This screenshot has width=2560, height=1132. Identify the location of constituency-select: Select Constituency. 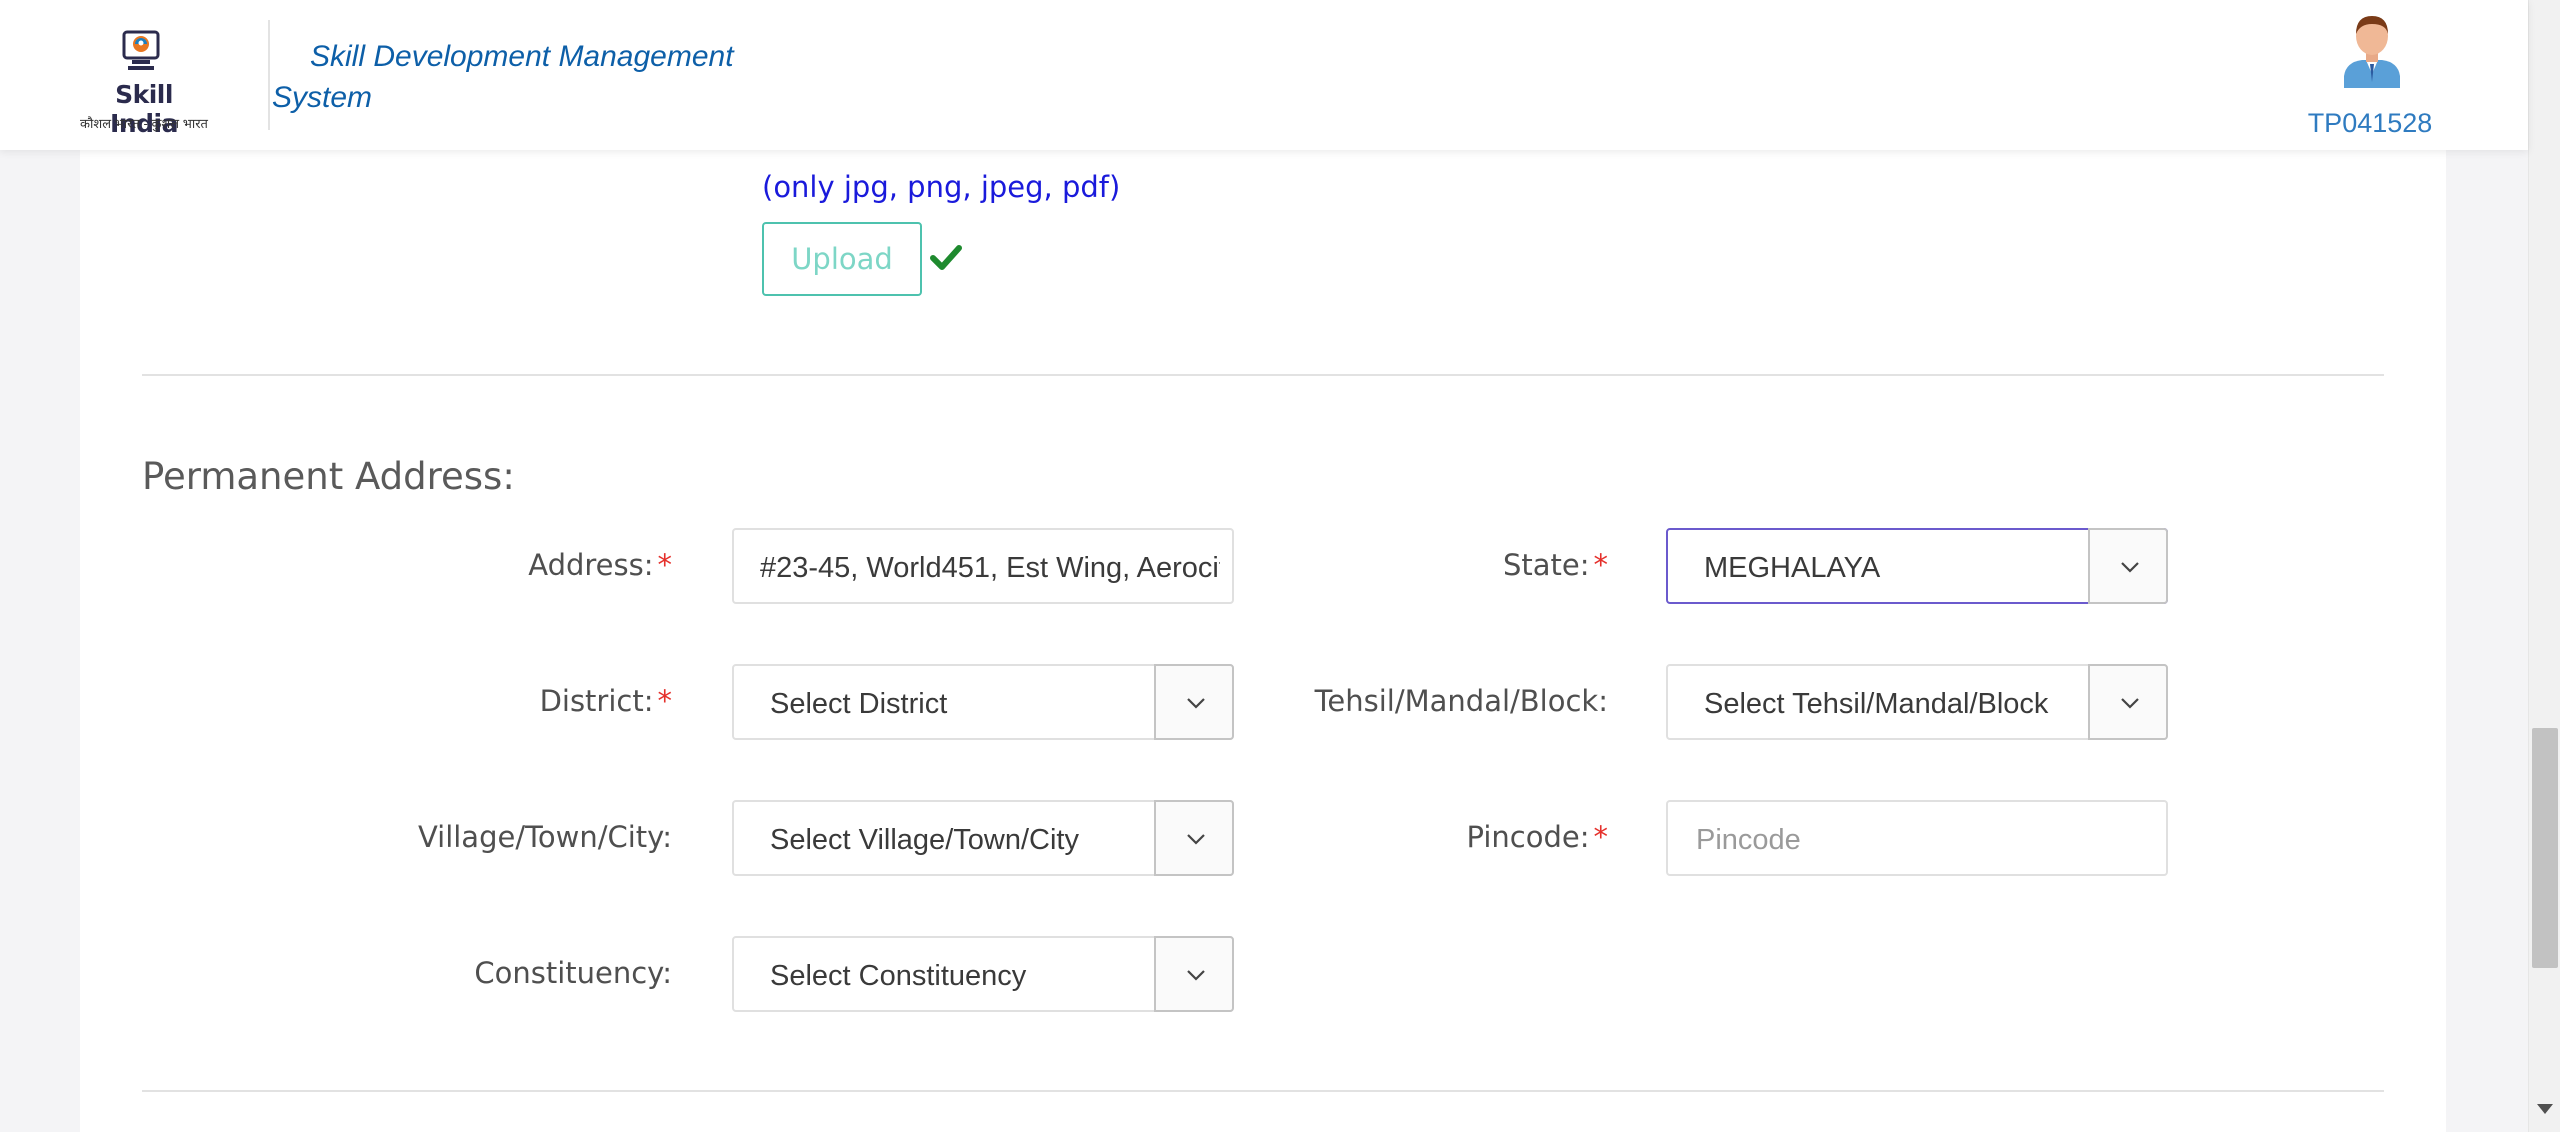
(983, 974).